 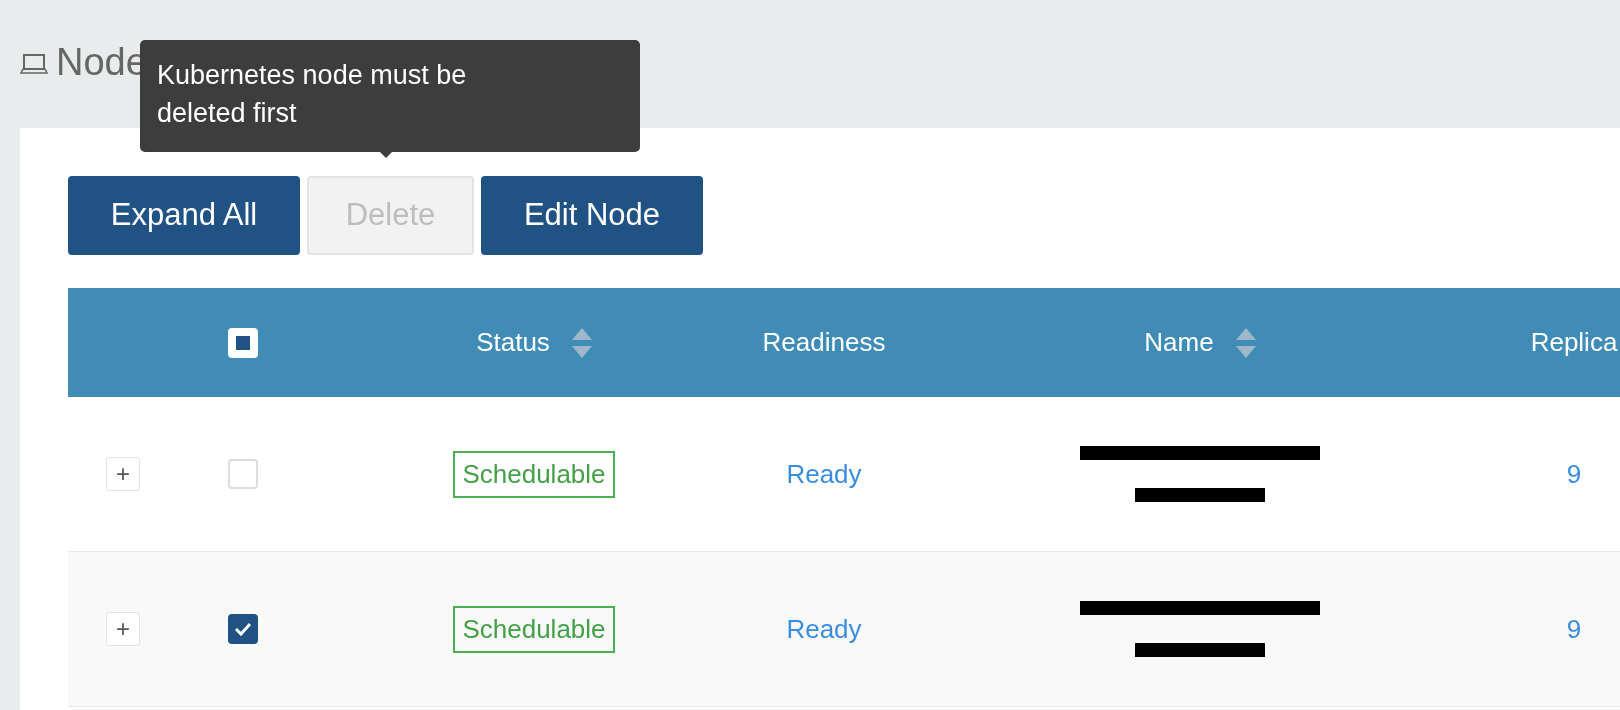 What do you see at coordinates (390, 96) in the screenshot?
I see `tooltip: Kubernetes node must be deleted first` at bounding box center [390, 96].